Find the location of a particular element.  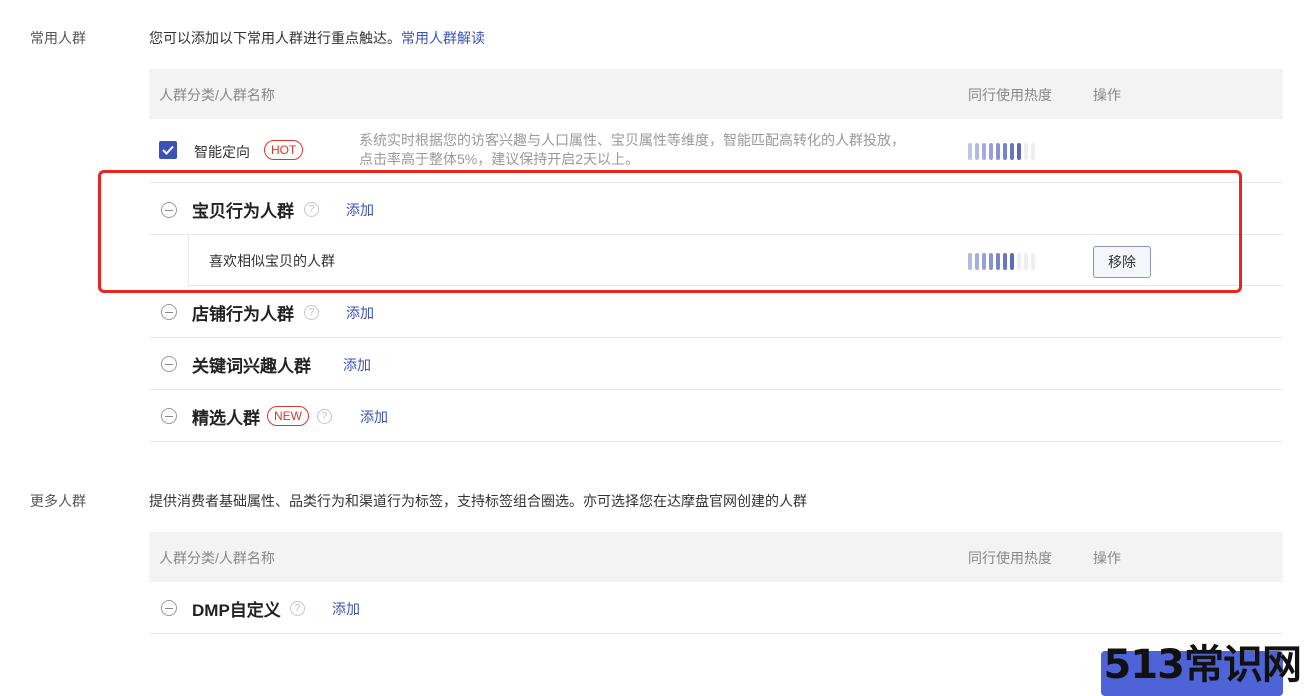

group-row-featured: 精选人群 NEW ? 添加 is located at coordinates (716, 416).